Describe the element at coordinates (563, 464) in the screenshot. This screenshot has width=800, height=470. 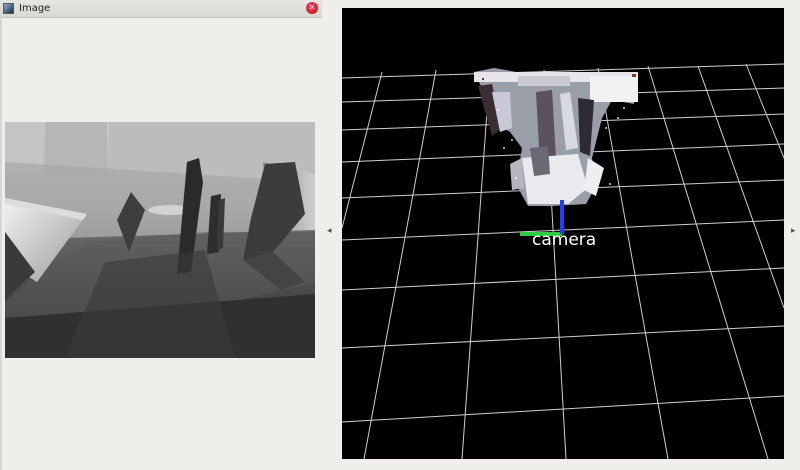
I see `bottom-strip` at that location.